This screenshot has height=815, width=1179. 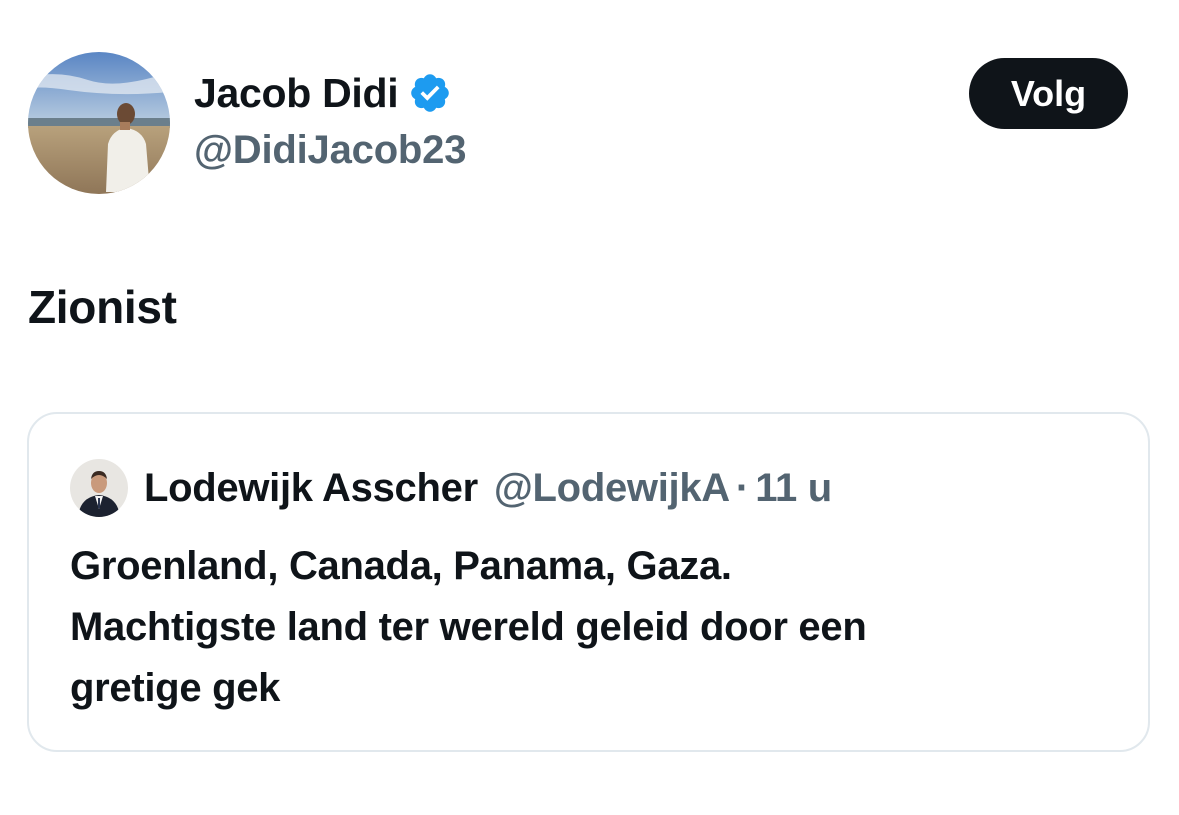 What do you see at coordinates (296, 93) in the screenshot?
I see `author-display-name: Jacob Didi` at bounding box center [296, 93].